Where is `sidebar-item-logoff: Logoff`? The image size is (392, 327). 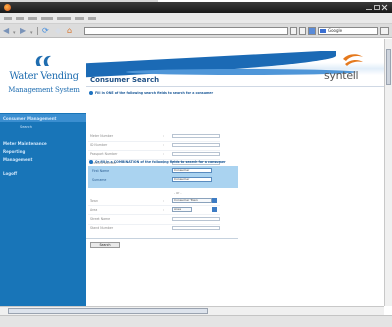
sidebar-item-logoff: Logoff is located at coordinates (10, 173).